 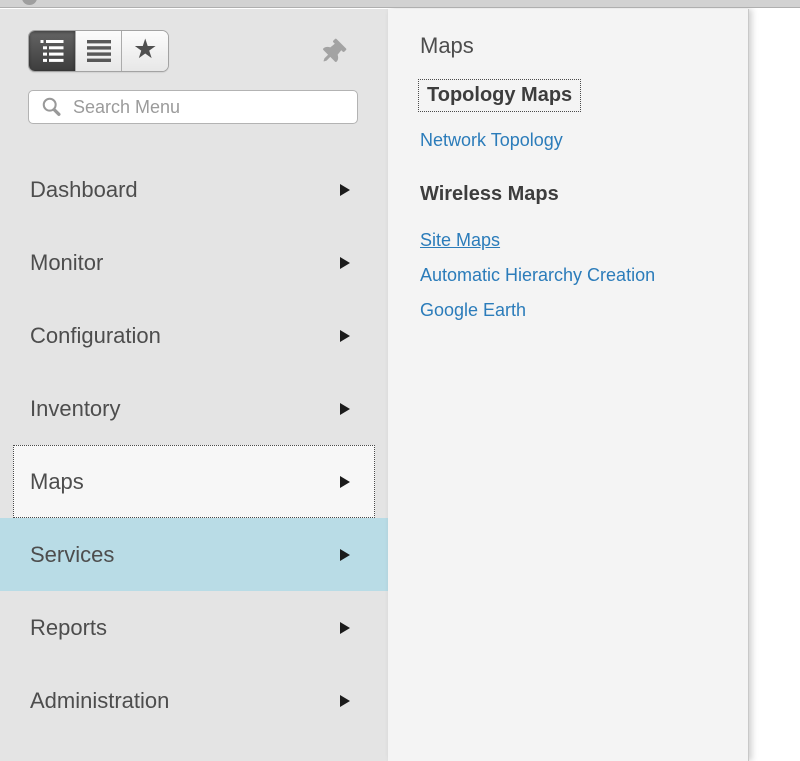 I want to click on browser-top-strip, so click(x=400, y=4).